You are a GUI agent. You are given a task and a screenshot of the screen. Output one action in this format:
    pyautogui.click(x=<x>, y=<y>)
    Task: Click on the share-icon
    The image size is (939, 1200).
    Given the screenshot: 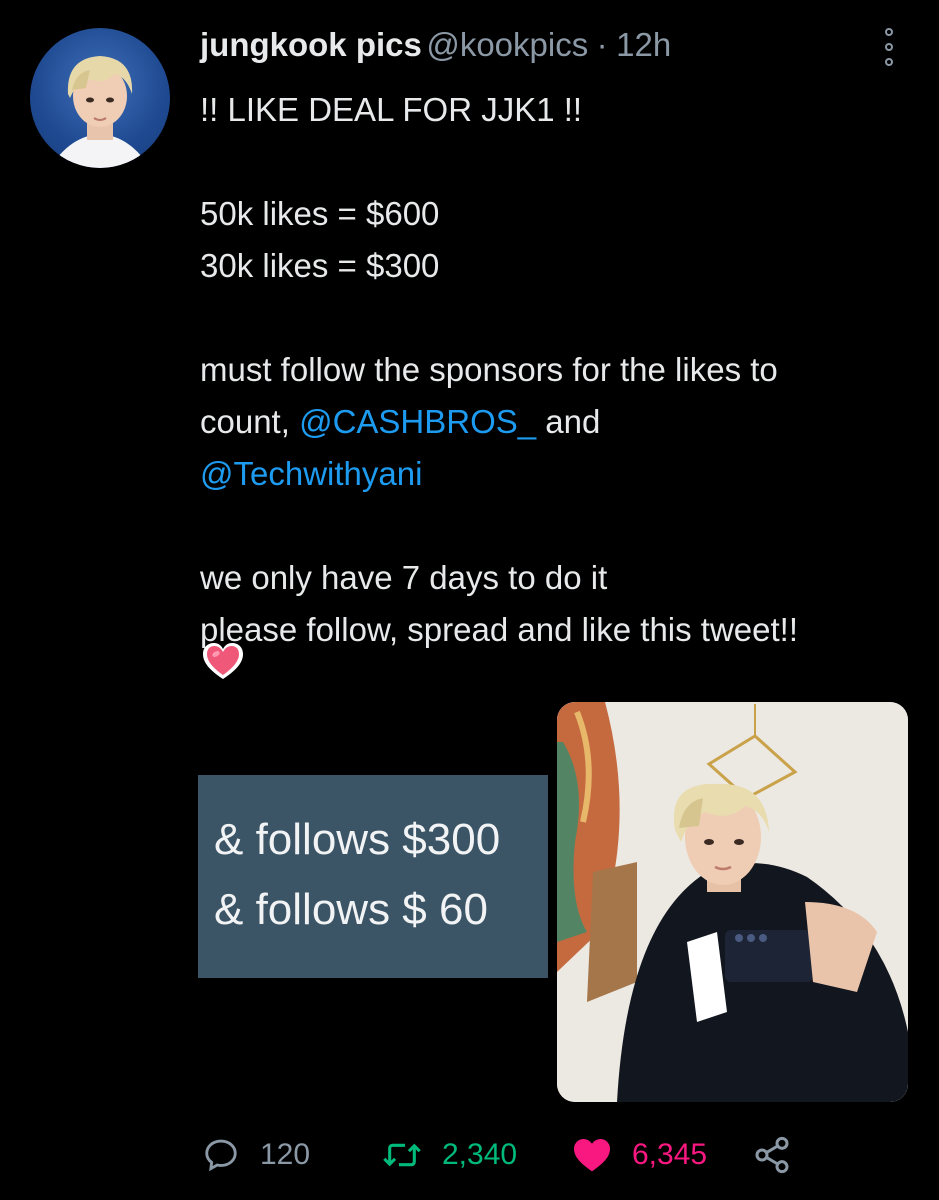 What is the action you would take?
    pyautogui.click(x=772, y=1155)
    